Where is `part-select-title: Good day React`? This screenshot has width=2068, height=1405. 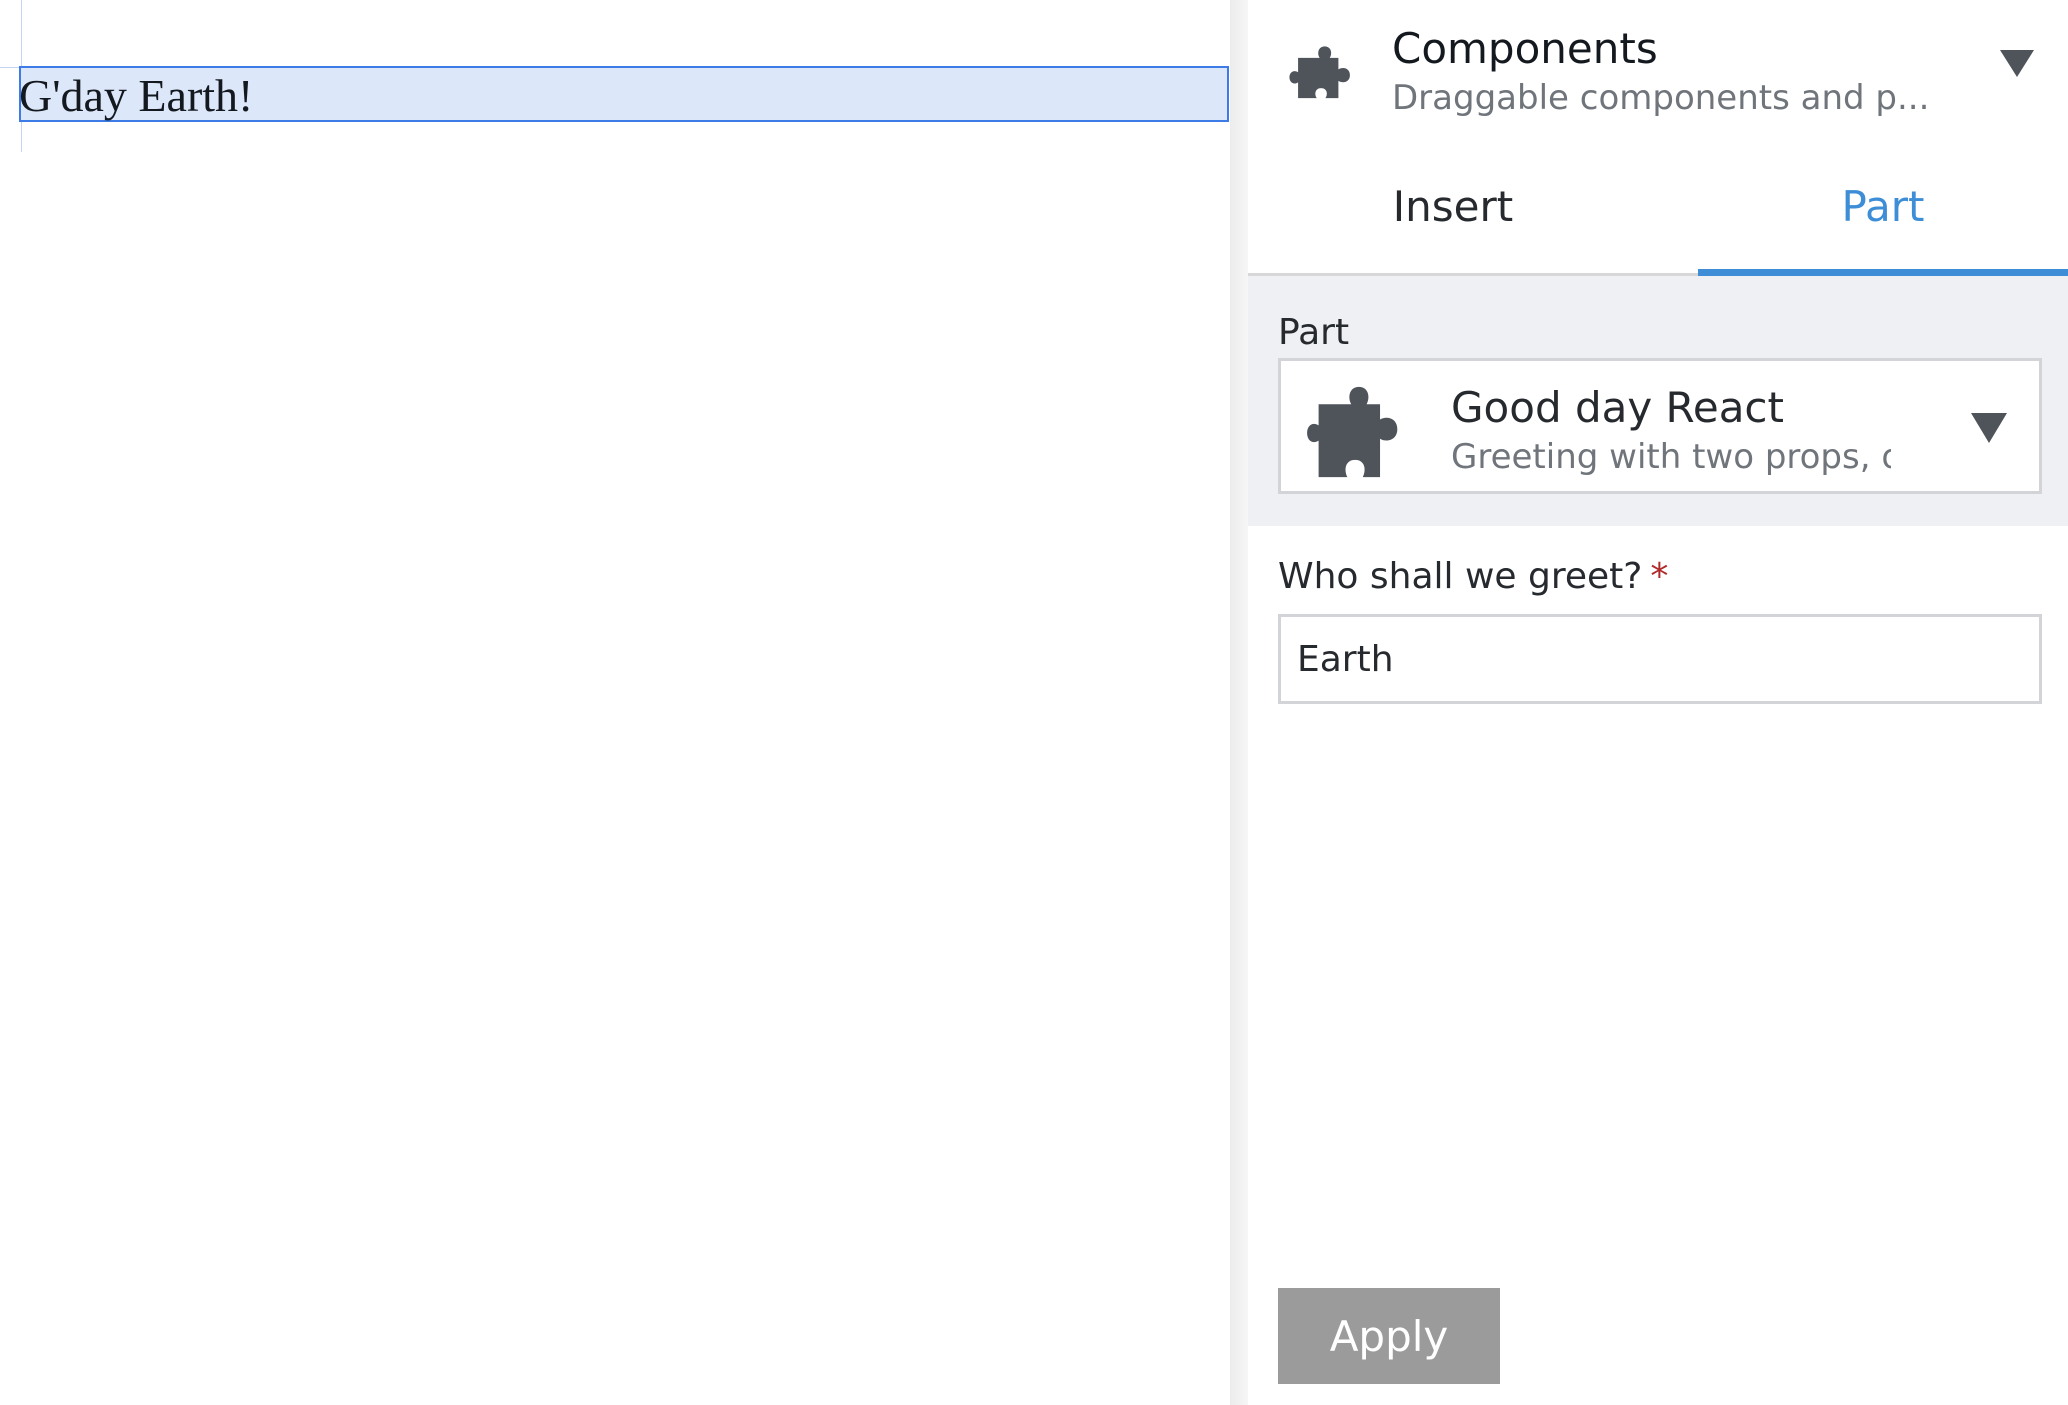 part-select-title: Good day React is located at coordinates (1617, 407).